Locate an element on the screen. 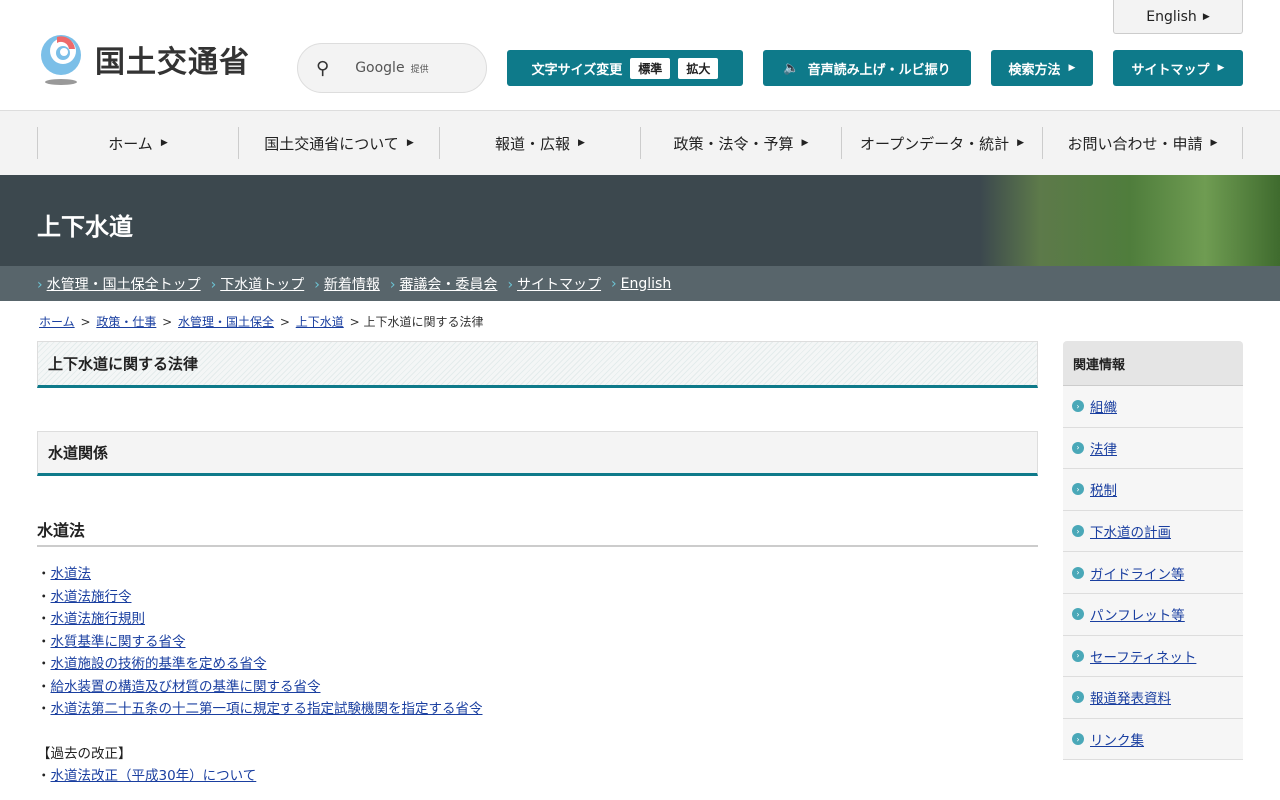  banner-photo is located at coordinates (1130, 220).